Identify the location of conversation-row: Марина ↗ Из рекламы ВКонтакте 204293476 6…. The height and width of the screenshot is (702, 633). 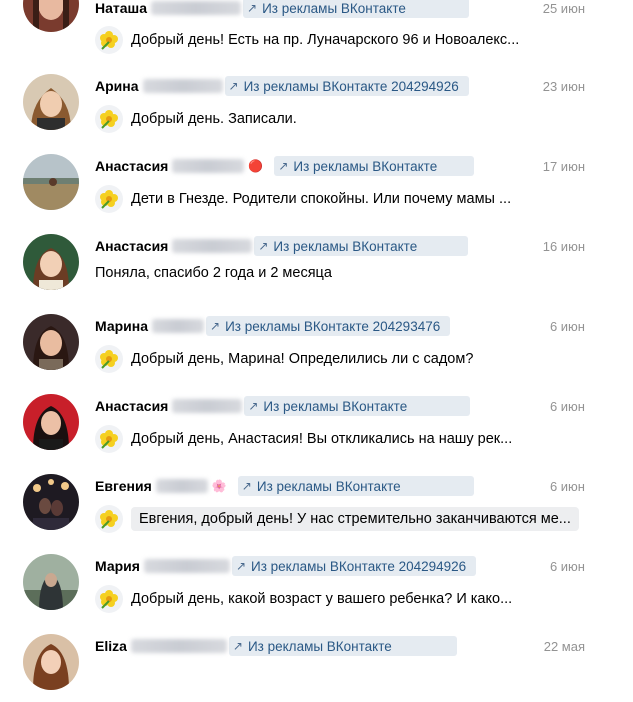
(309, 342).